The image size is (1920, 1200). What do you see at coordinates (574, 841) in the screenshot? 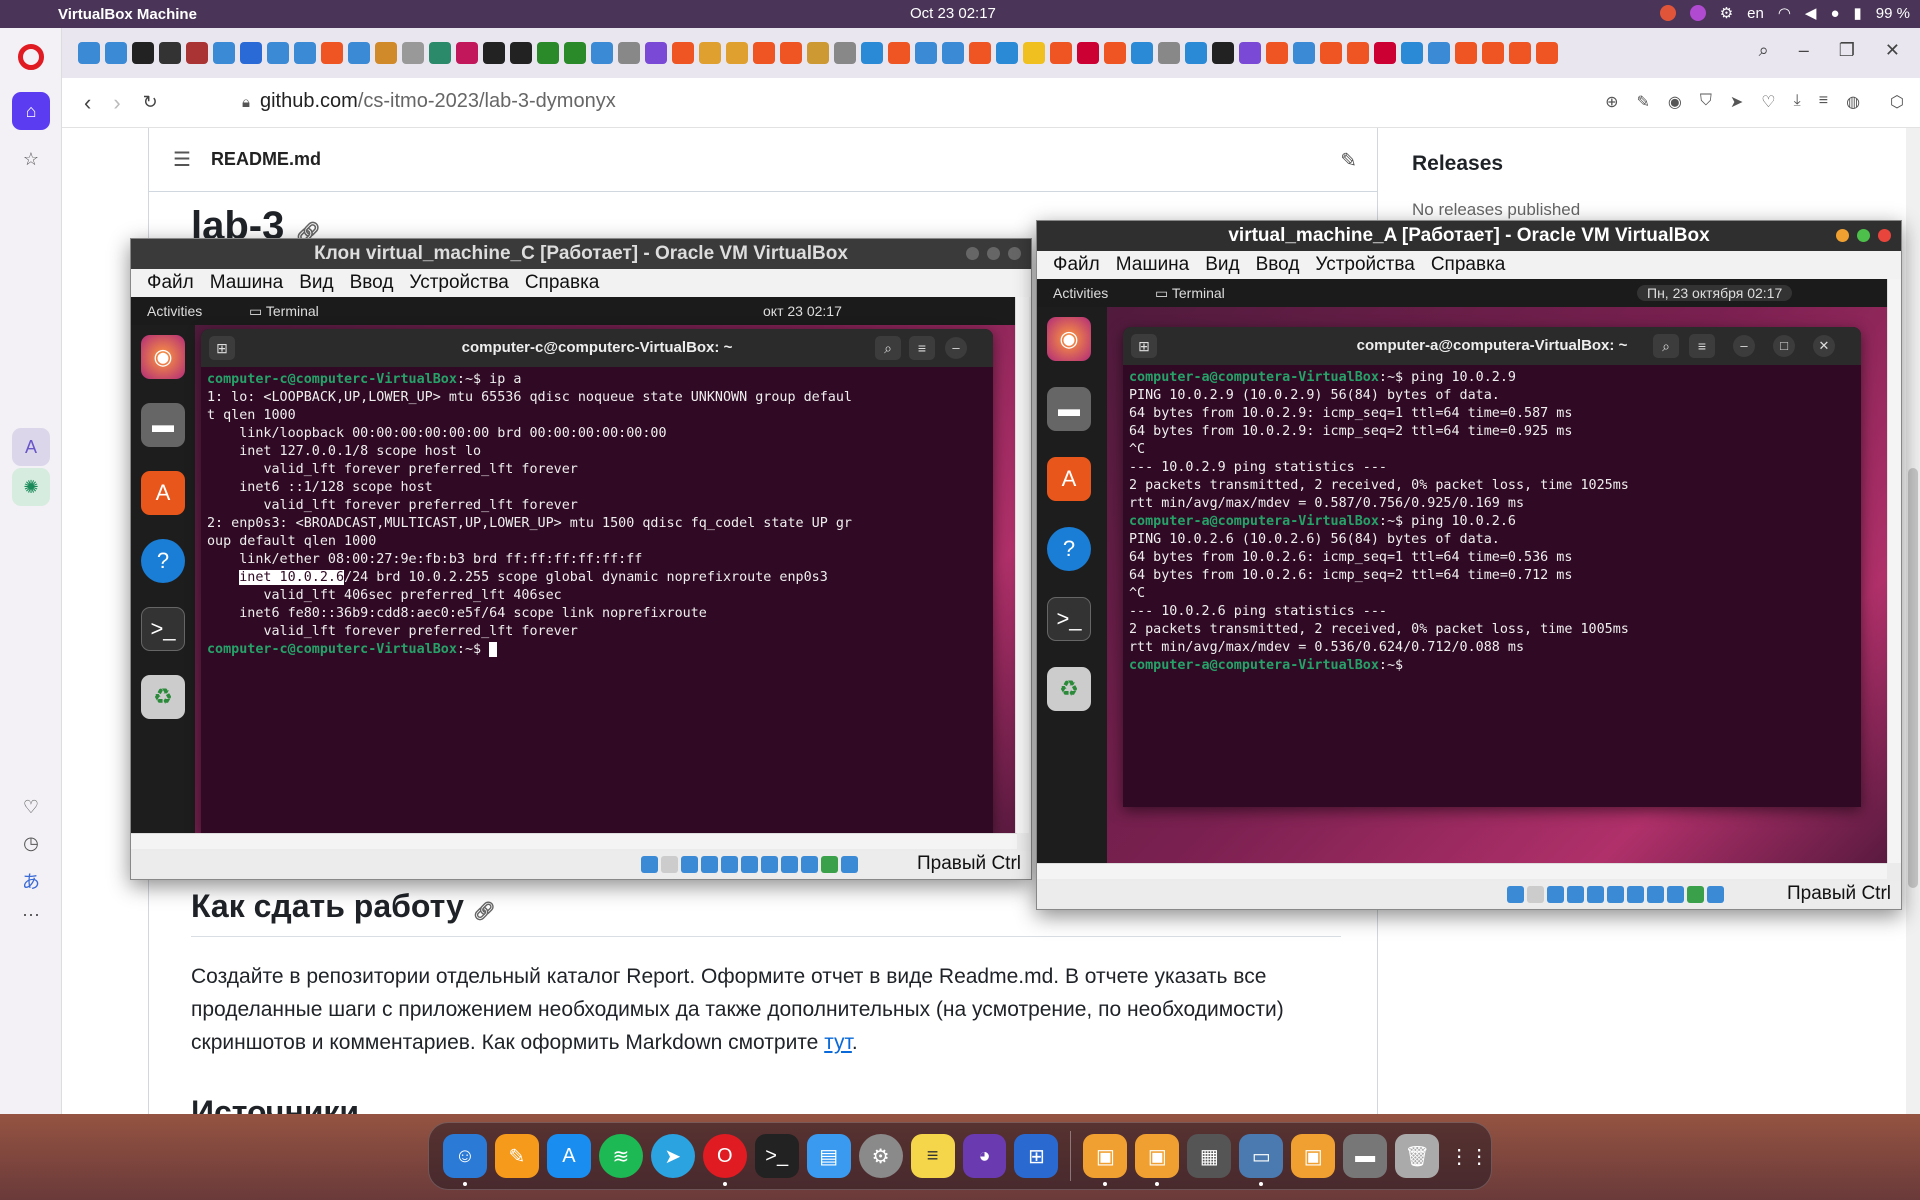
I see `vm-c-hscrollbar` at bounding box center [574, 841].